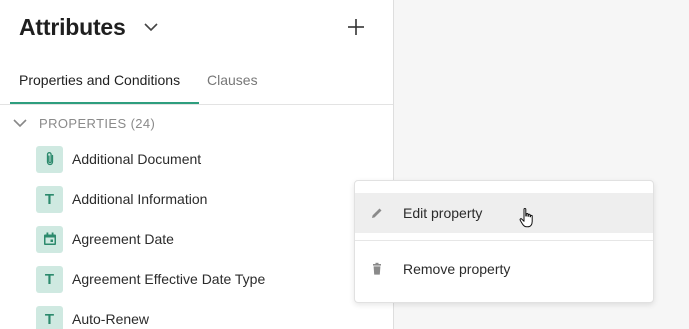 The image size is (689, 329). Describe the element at coordinates (457, 269) in the screenshot. I see `menu-item-label: Remove property` at that location.